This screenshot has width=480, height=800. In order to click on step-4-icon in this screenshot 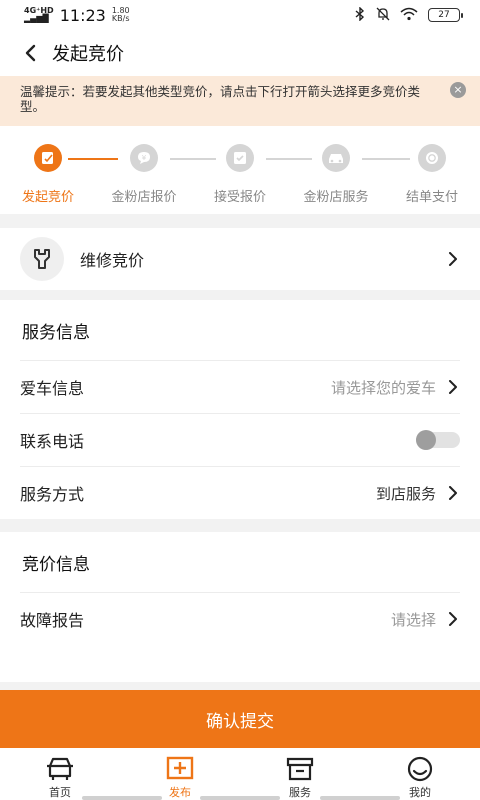, I will do `click(336, 158)`.